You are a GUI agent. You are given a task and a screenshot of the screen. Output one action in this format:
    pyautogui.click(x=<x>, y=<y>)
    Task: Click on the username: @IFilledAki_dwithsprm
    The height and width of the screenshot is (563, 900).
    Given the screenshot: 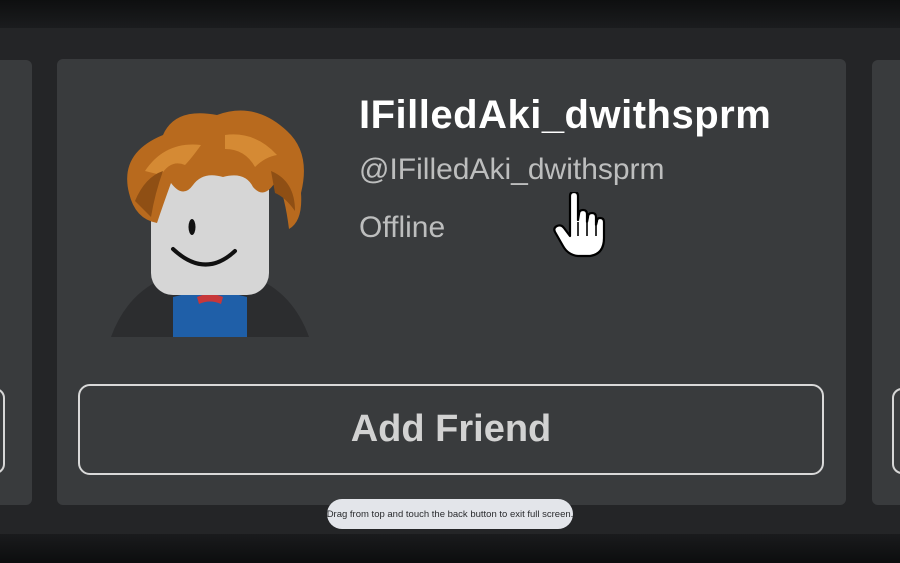 What is the action you would take?
    pyautogui.click(x=512, y=170)
    